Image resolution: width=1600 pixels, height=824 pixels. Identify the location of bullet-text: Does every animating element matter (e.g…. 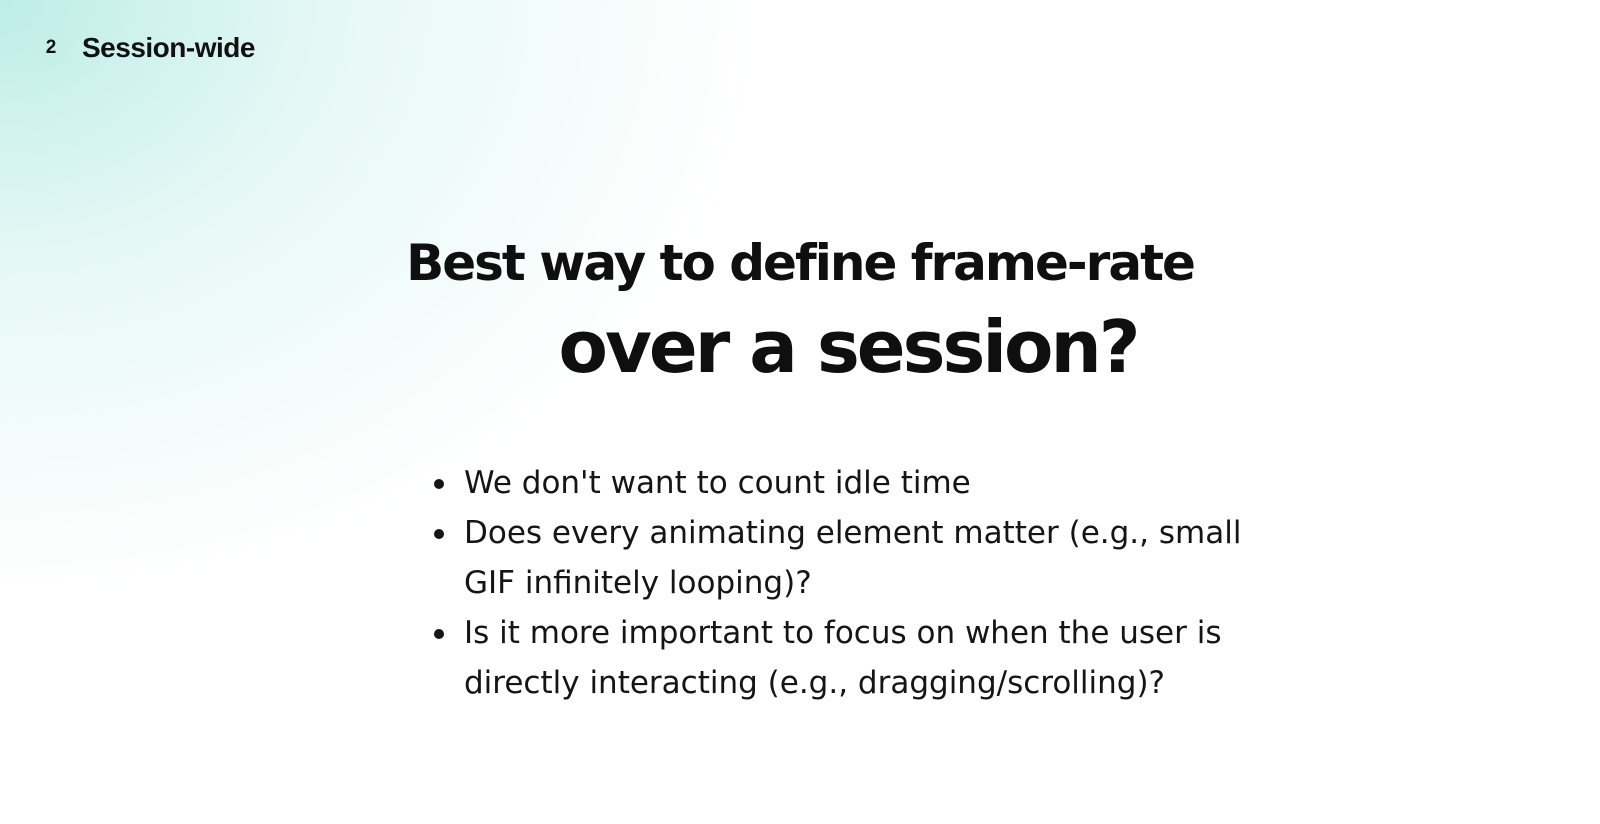
(853, 558).